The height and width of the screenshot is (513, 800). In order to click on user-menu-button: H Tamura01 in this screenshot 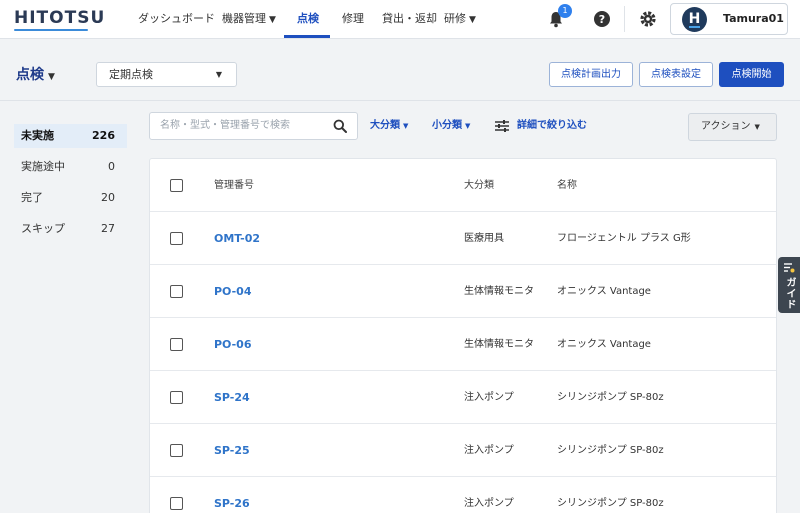, I will do `click(729, 19)`.